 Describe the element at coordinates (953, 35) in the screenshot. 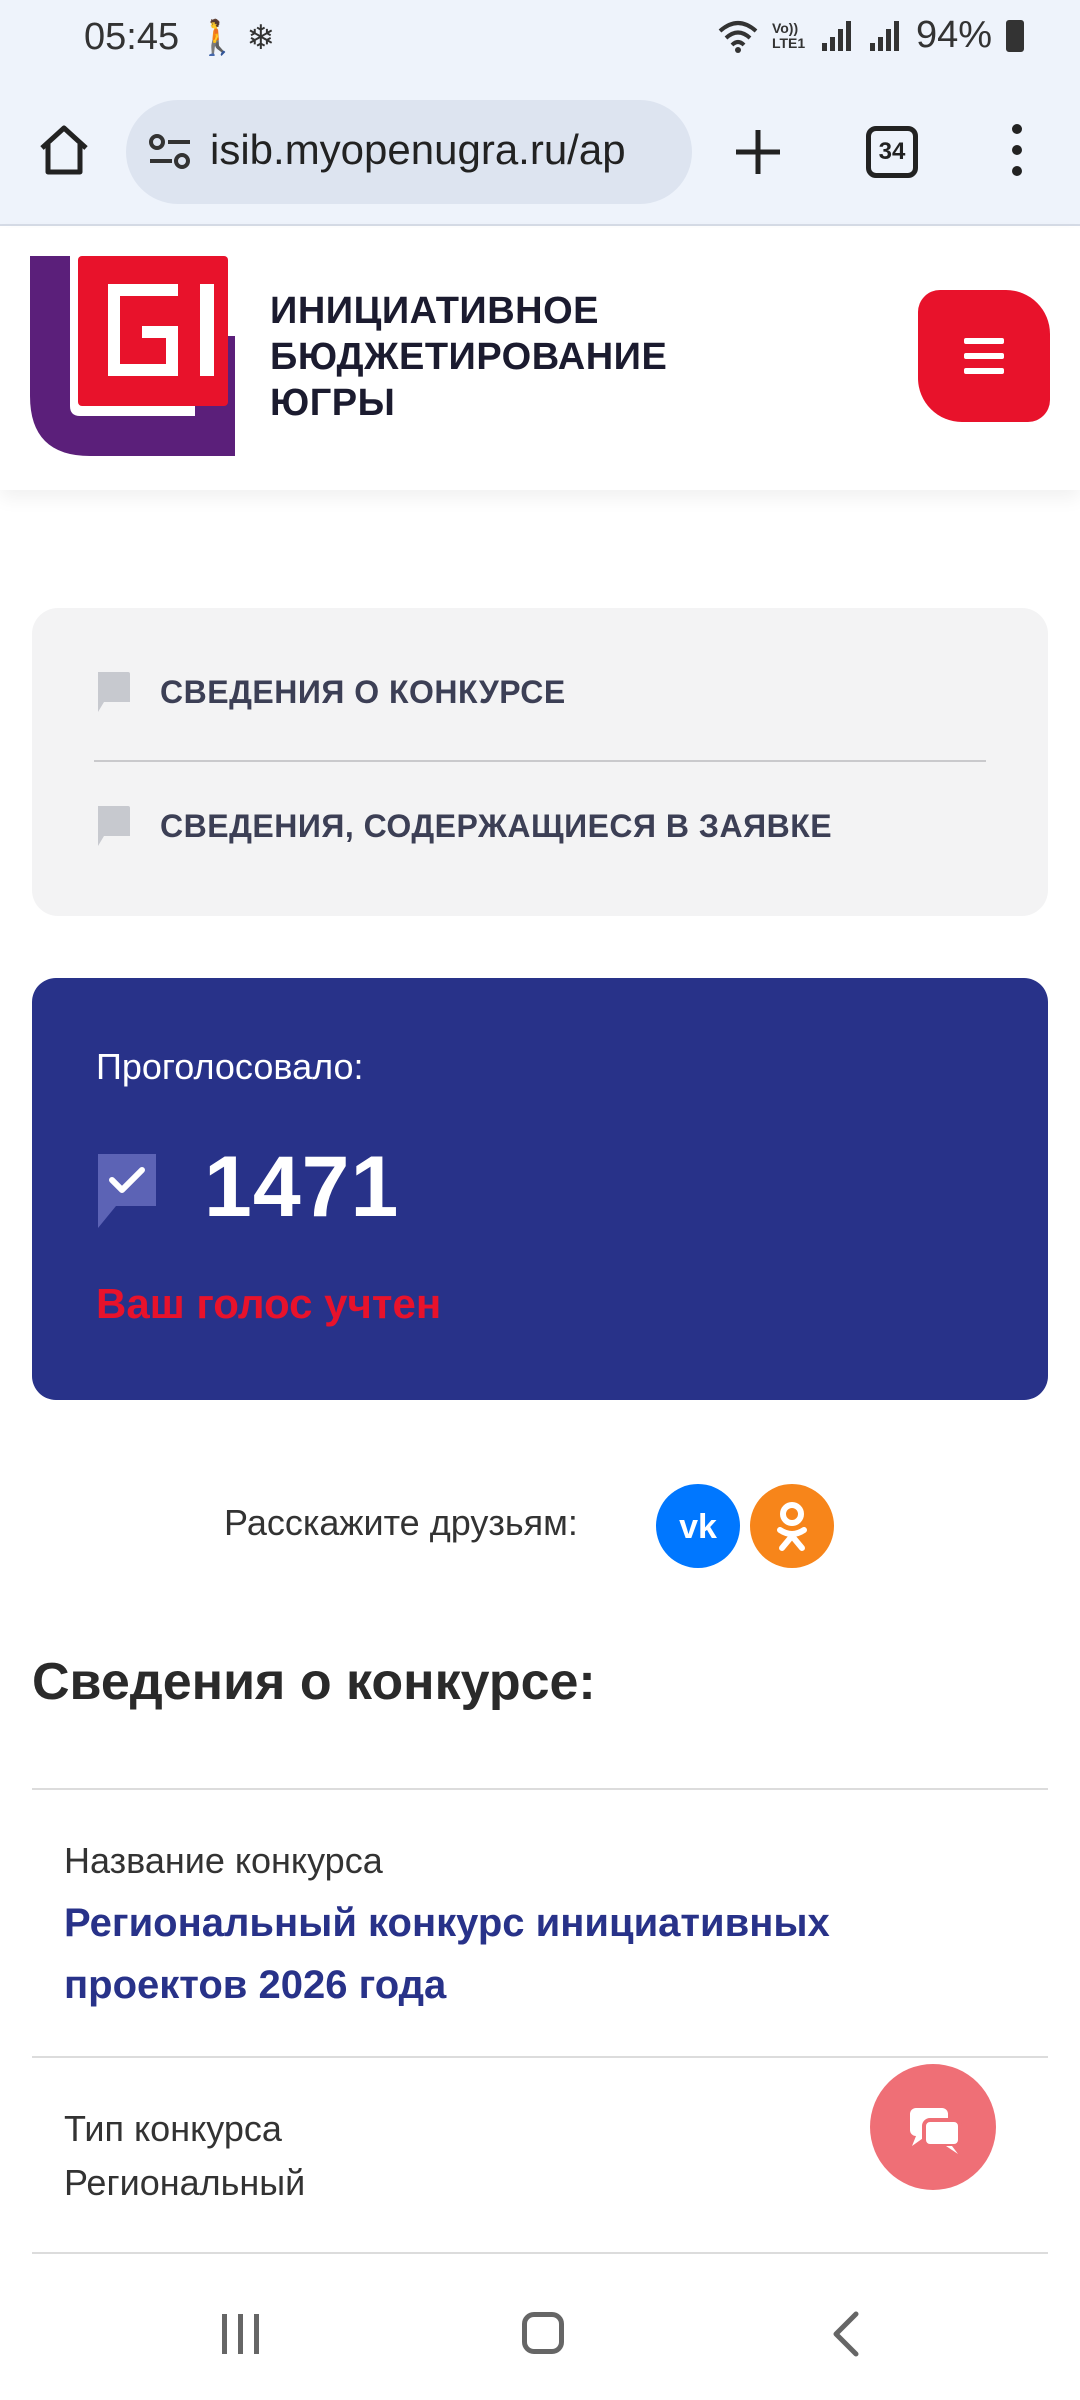

I see `battery-percent: 94%` at that location.